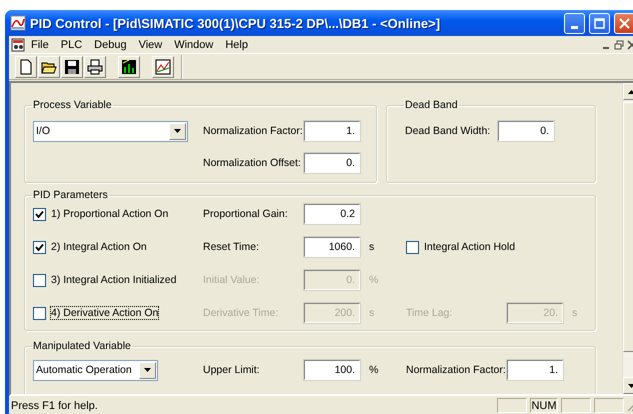 This screenshot has width=633, height=414. Describe the element at coordinates (232, 370) in the screenshot. I see `field-label: Upper Limit:` at that location.